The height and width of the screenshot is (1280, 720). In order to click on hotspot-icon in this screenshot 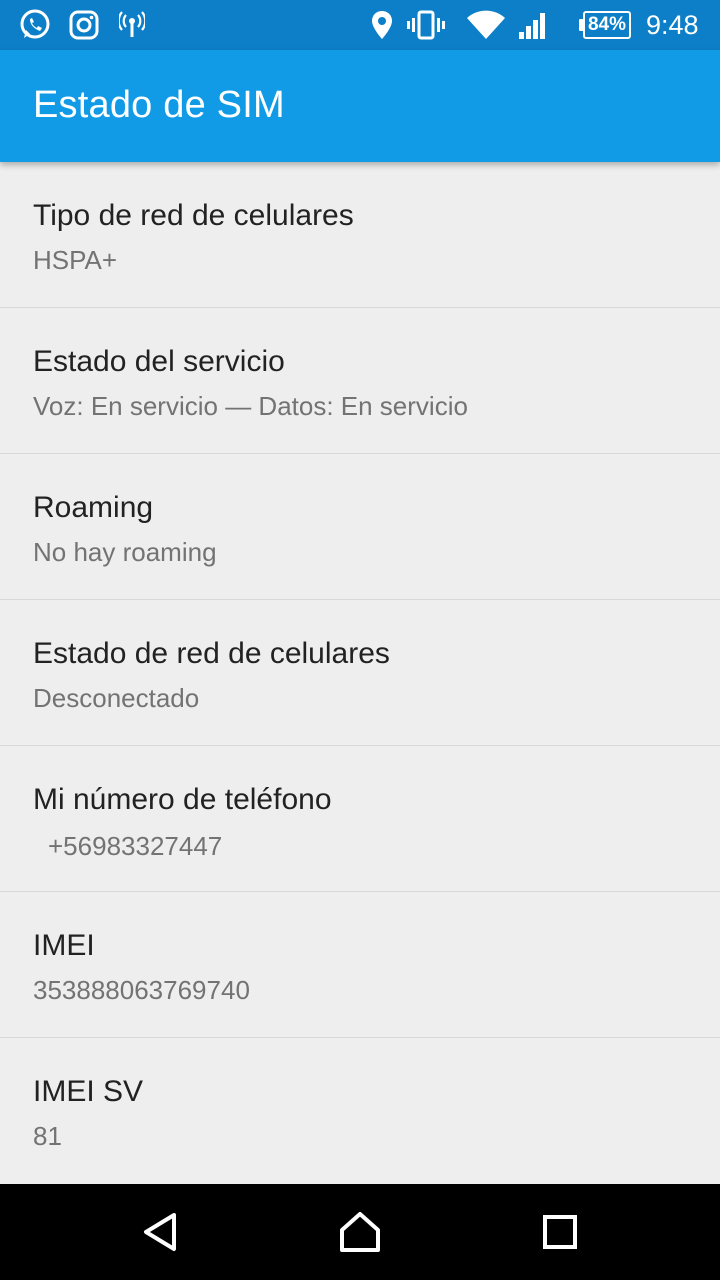, I will do `click(132, 25)`.